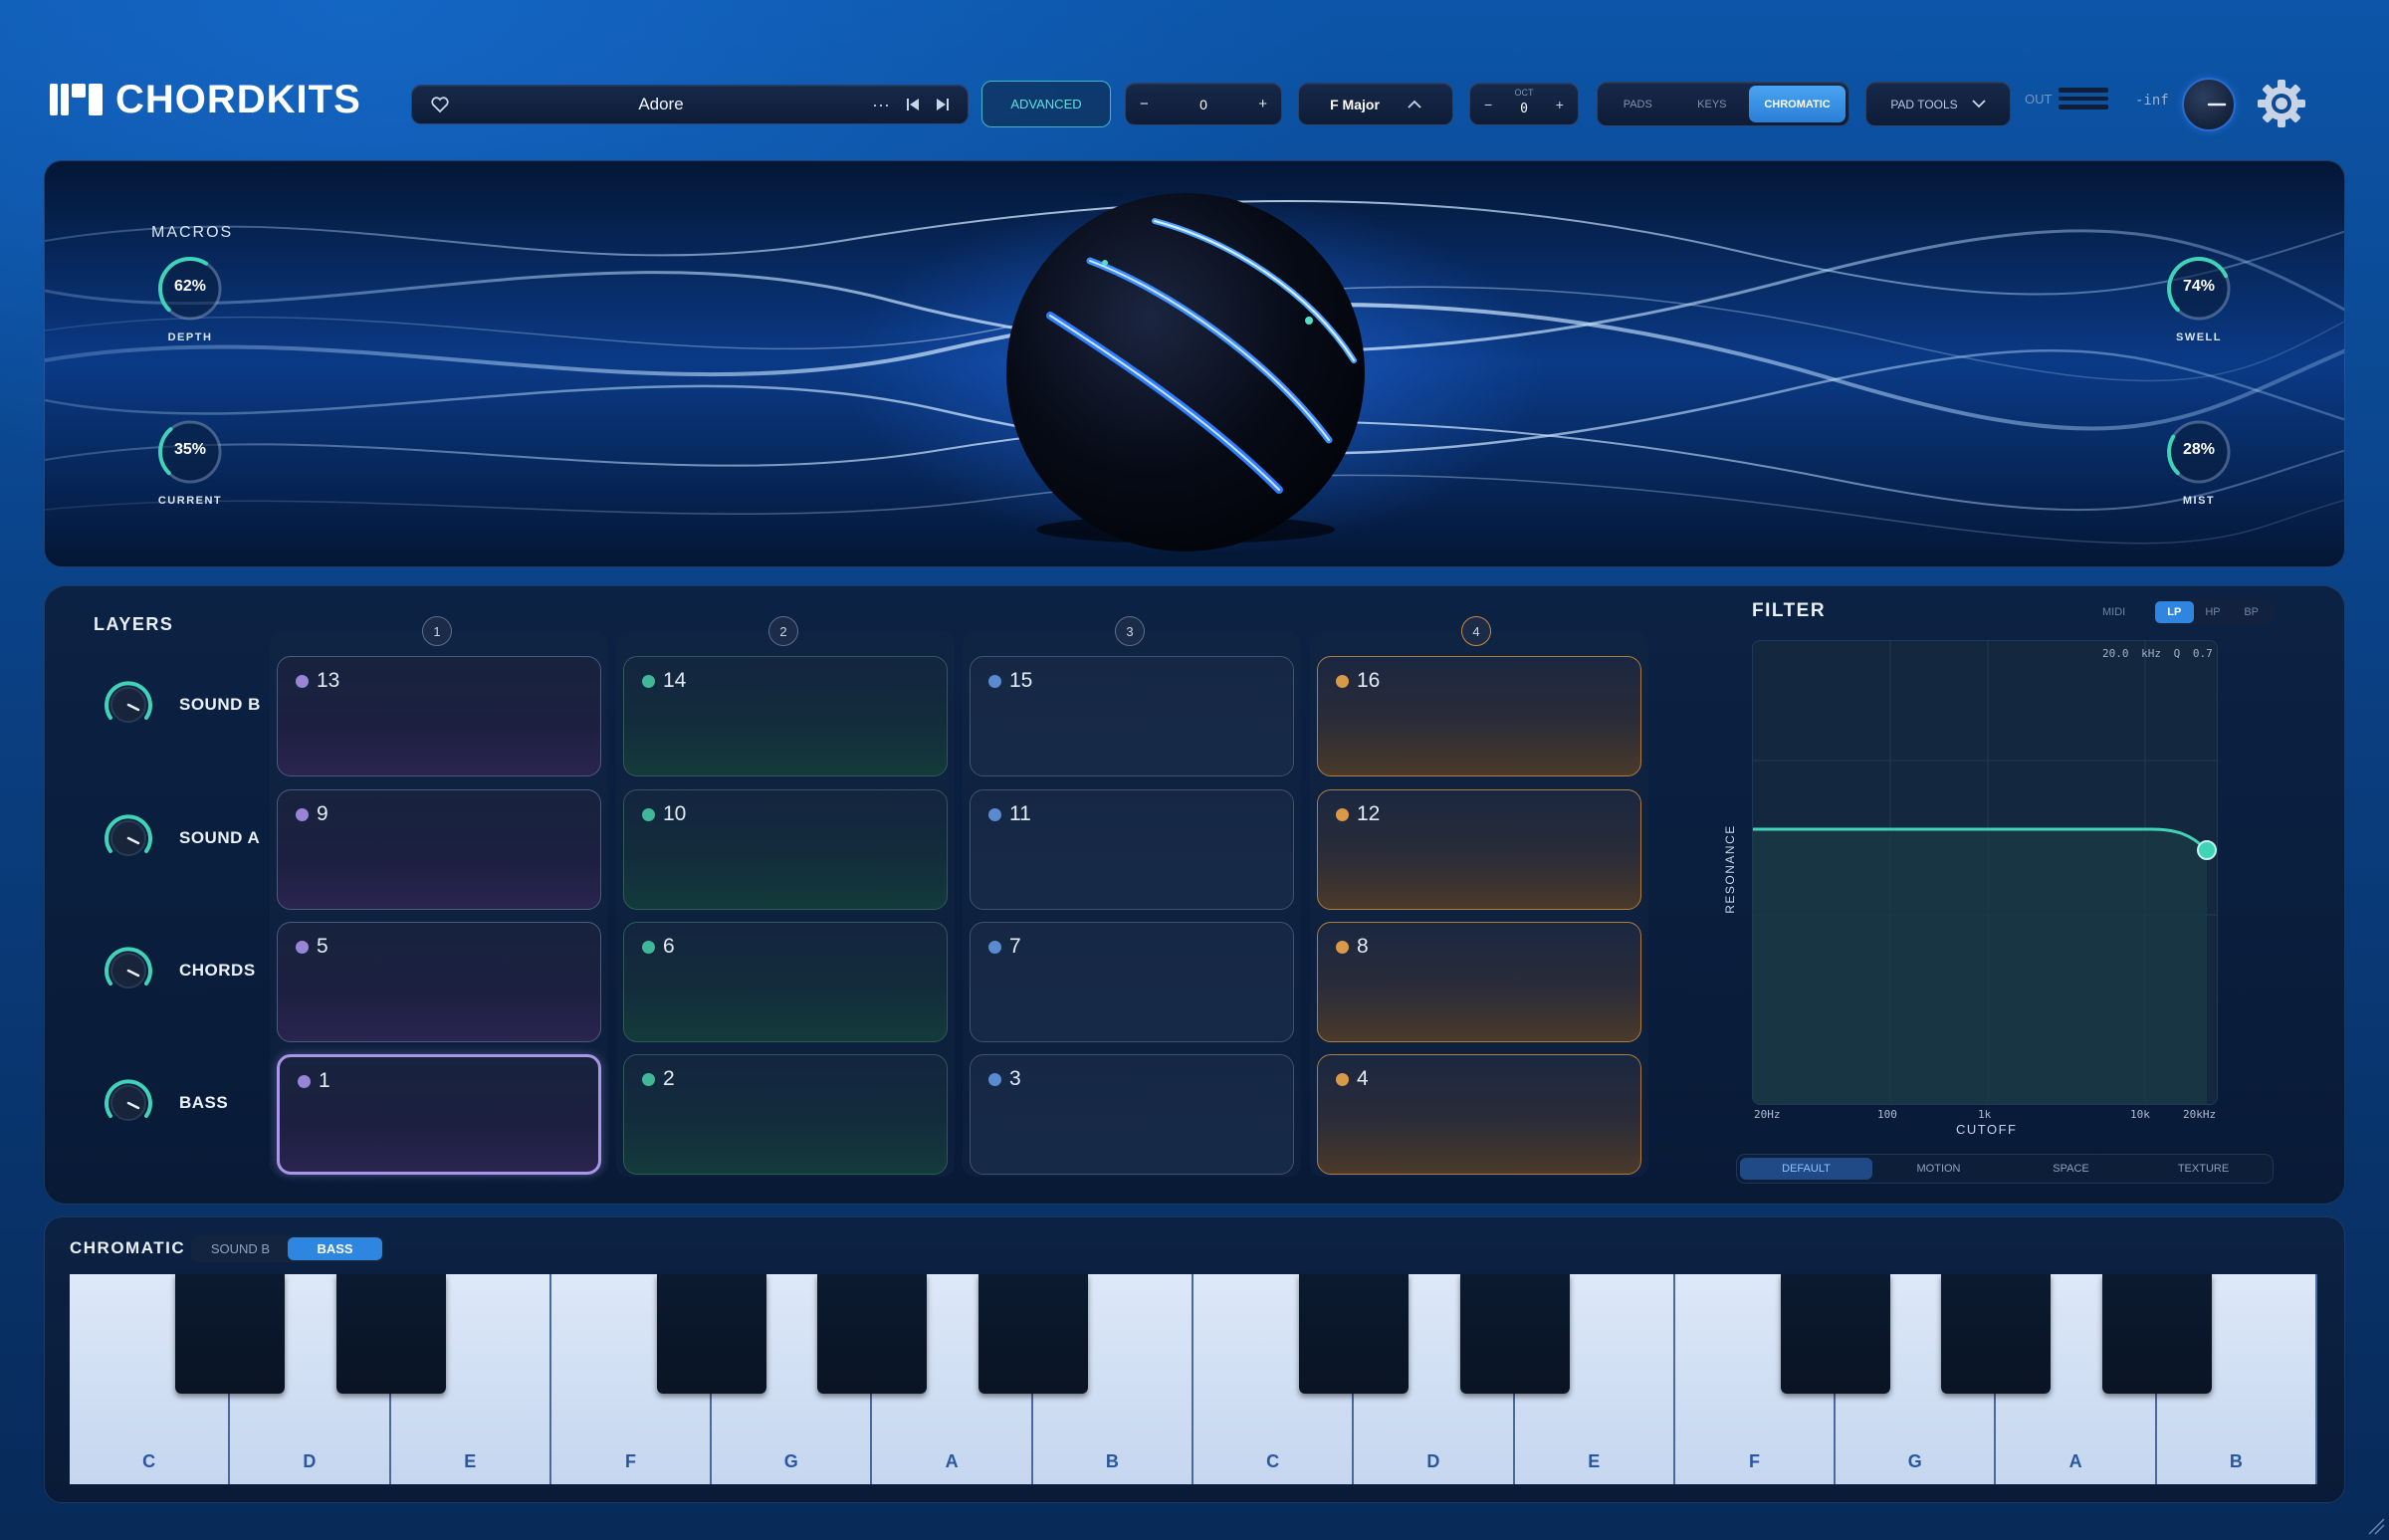 The height and width of the screenshot is (1540, 2389). I want to click on pad-tools-dropdown: PAD TOOLS, so click(1938, 104).